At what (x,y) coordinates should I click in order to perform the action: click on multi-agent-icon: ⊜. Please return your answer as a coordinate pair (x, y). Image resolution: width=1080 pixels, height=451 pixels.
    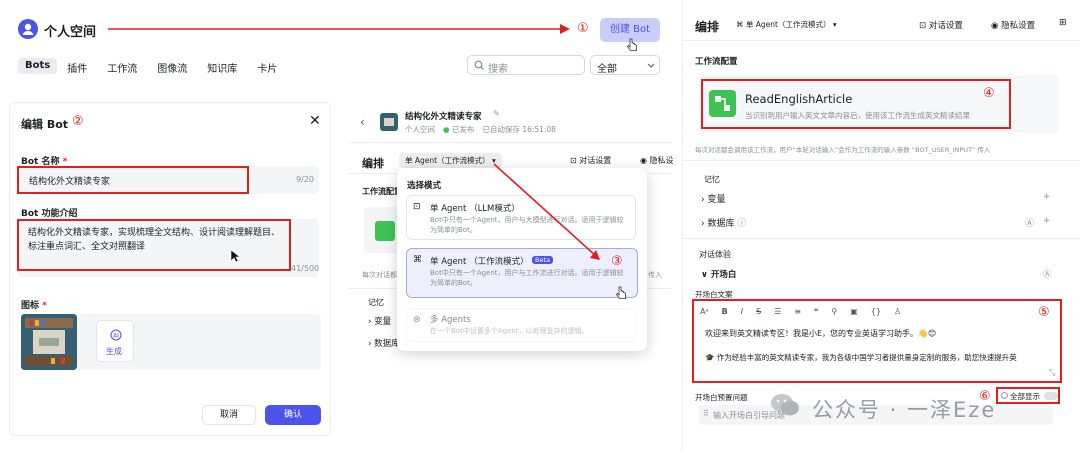
    Looking at the image, I should click on (417, 320).